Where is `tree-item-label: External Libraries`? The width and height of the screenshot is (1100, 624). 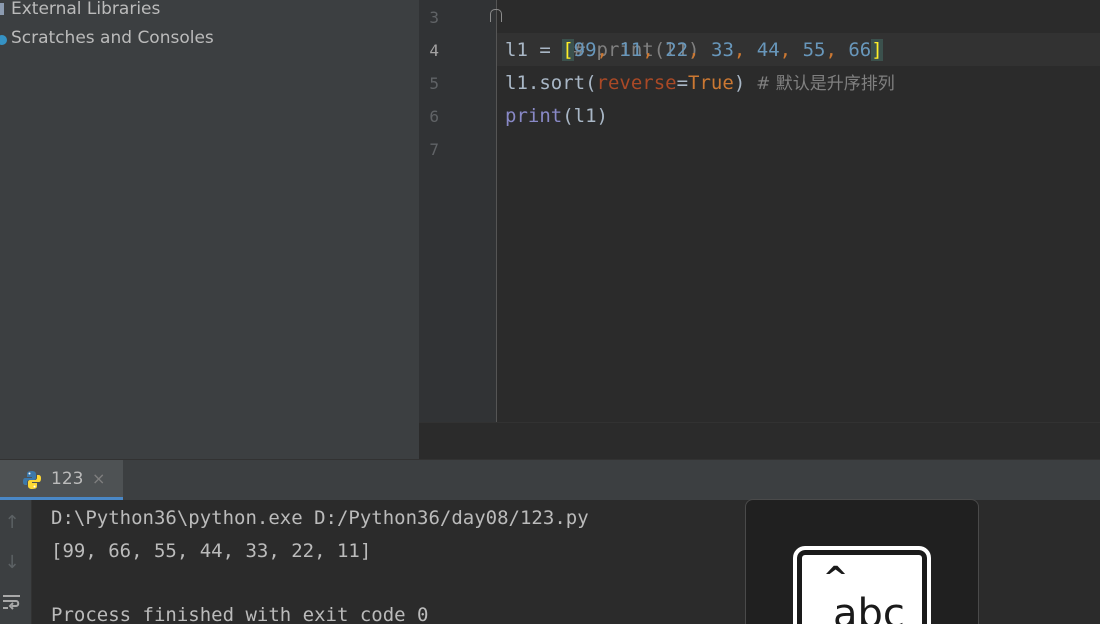 tree-item-label: External Libraries is located at coordinates (86, 9).